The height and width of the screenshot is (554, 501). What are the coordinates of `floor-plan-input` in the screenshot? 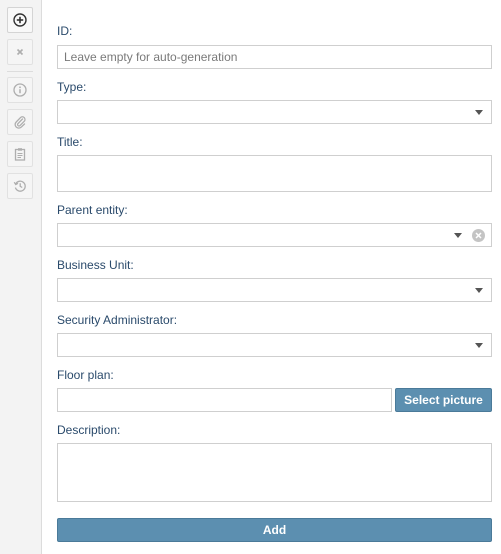 It's located at (224, 400).